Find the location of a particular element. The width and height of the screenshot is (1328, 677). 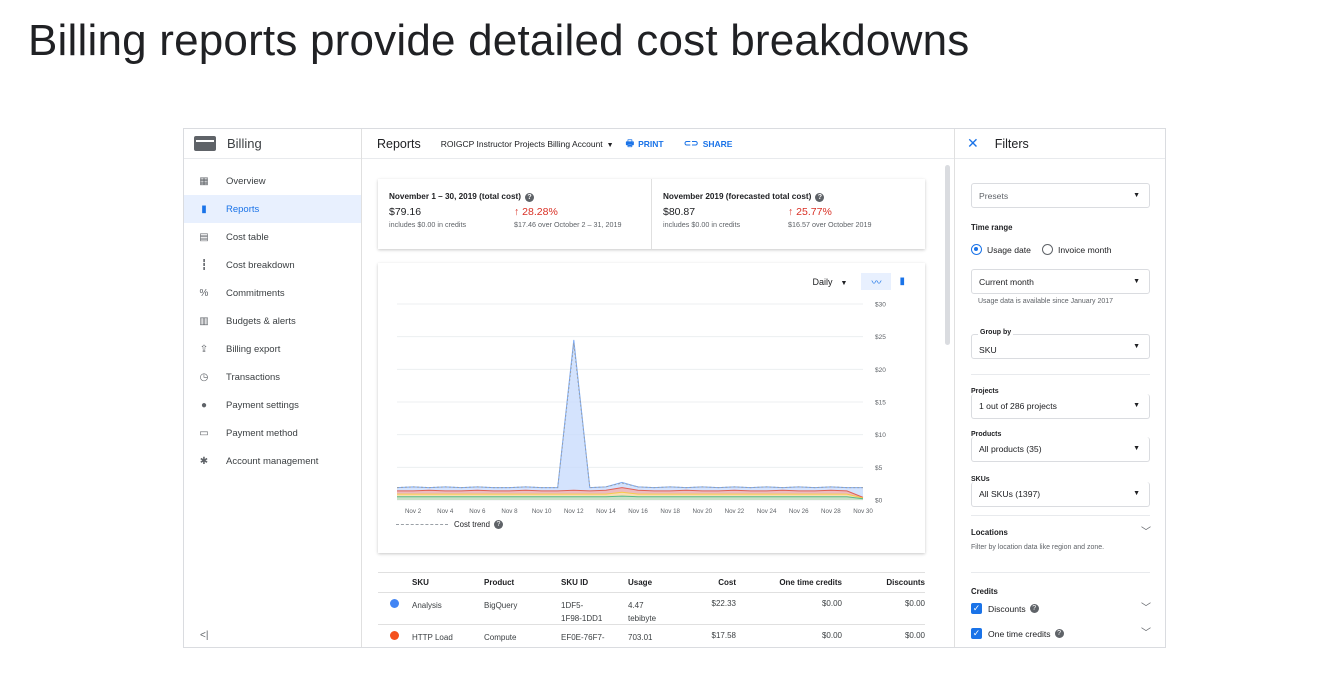

sidebar-item-budgets-alerts: ▥ Budgets & alerts is located at coordinates (272, 321).